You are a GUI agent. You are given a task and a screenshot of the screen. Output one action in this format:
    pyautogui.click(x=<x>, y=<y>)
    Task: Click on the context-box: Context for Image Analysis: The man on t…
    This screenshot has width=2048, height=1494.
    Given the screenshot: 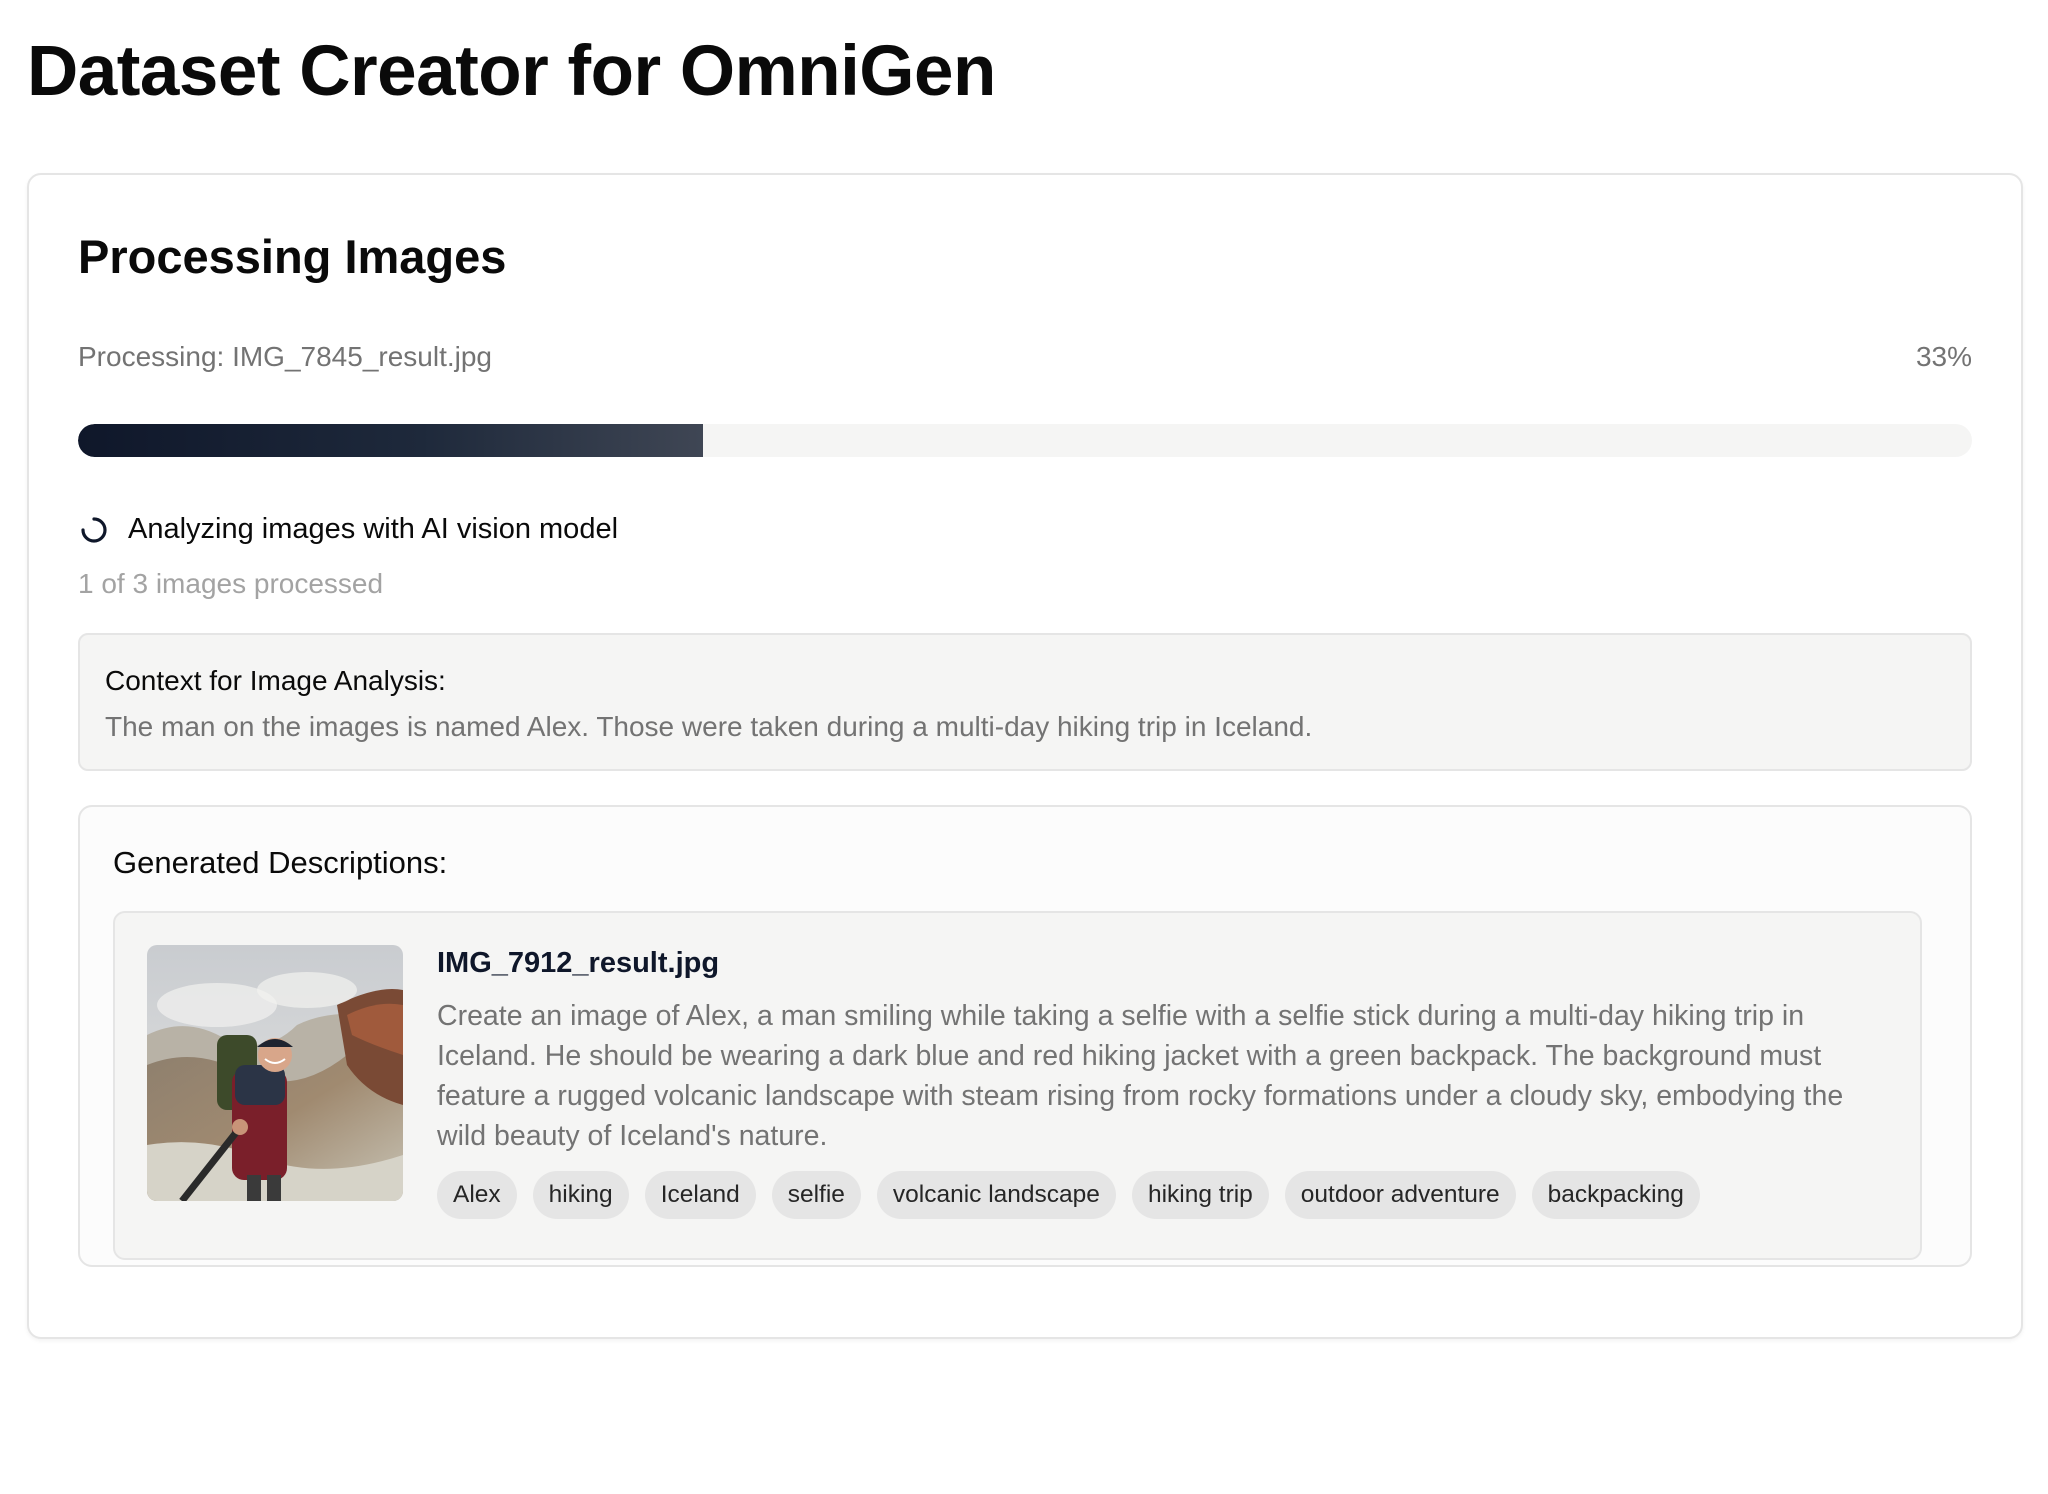 What is the action you would take?
    pyautogui.click(x=1025, y=702)
    